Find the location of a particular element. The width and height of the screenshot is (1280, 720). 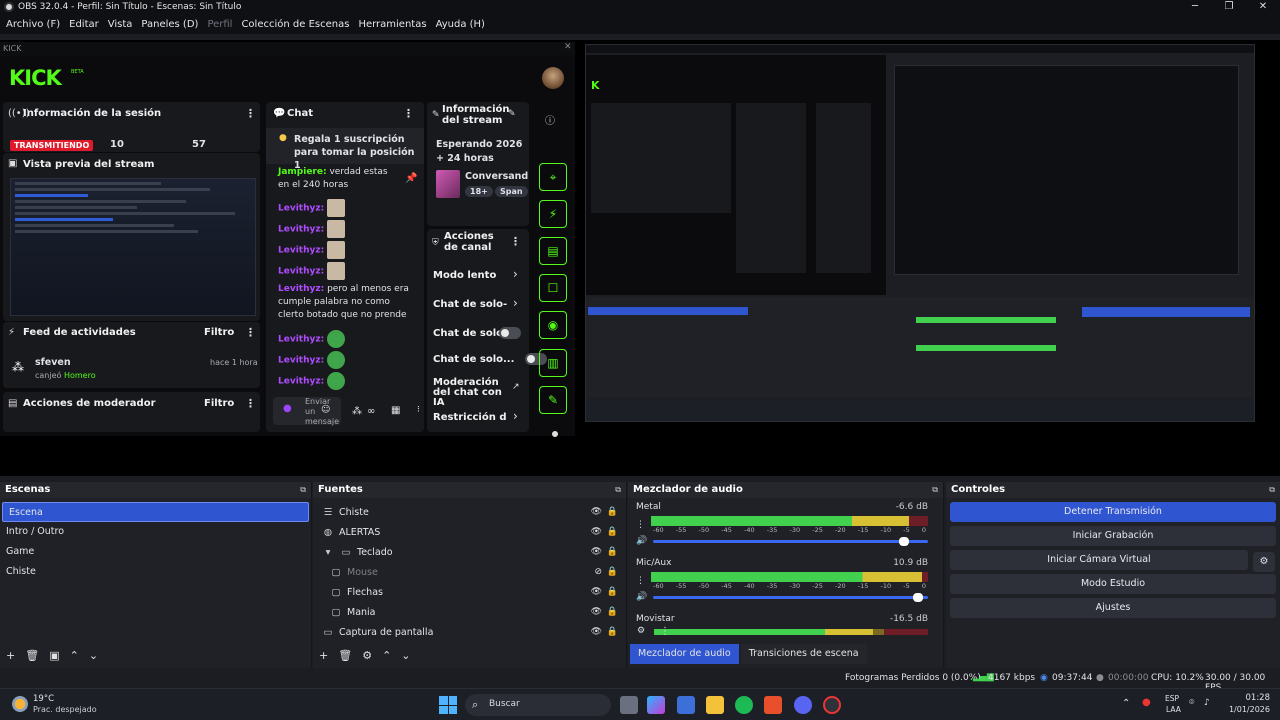

activity-more-icon: ⋮ is located at coordinates (250, 332).